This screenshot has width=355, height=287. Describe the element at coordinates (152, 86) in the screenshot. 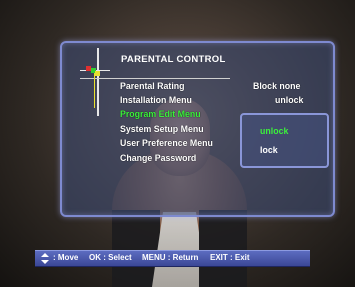

I see `menu-item-parental-rating: Parental Rating` at that location.